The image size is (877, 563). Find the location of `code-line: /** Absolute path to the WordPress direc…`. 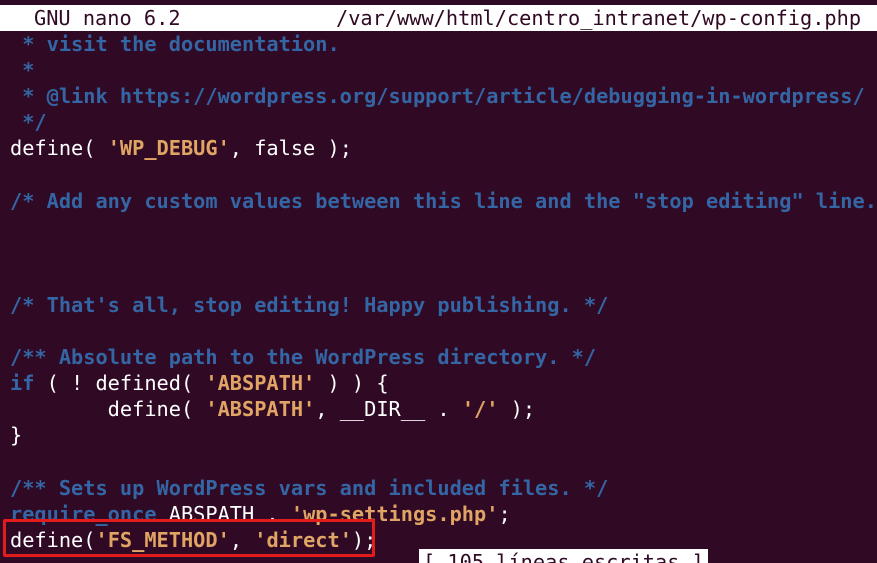

code-line: /** Absolute path to the WordPress direc… is located at coordinates (443, 357).